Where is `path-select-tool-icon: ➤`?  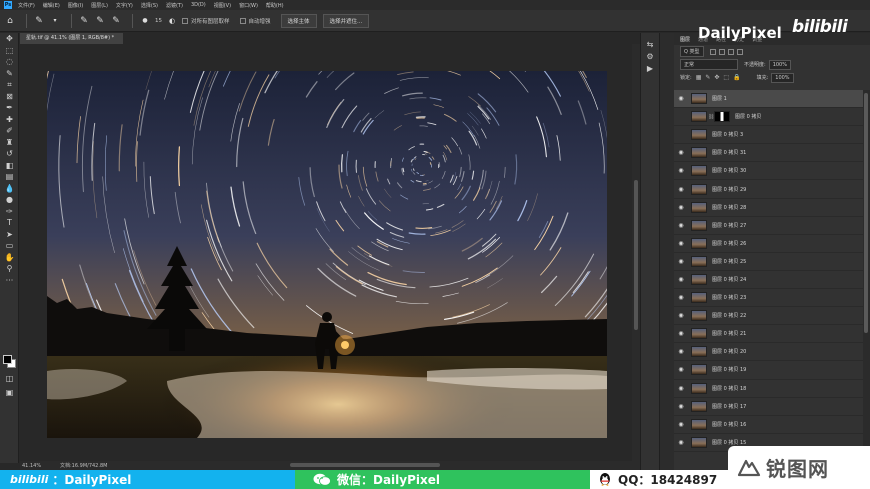
path-select-tool-icon: ➤ is located at coordinates (9, 235).